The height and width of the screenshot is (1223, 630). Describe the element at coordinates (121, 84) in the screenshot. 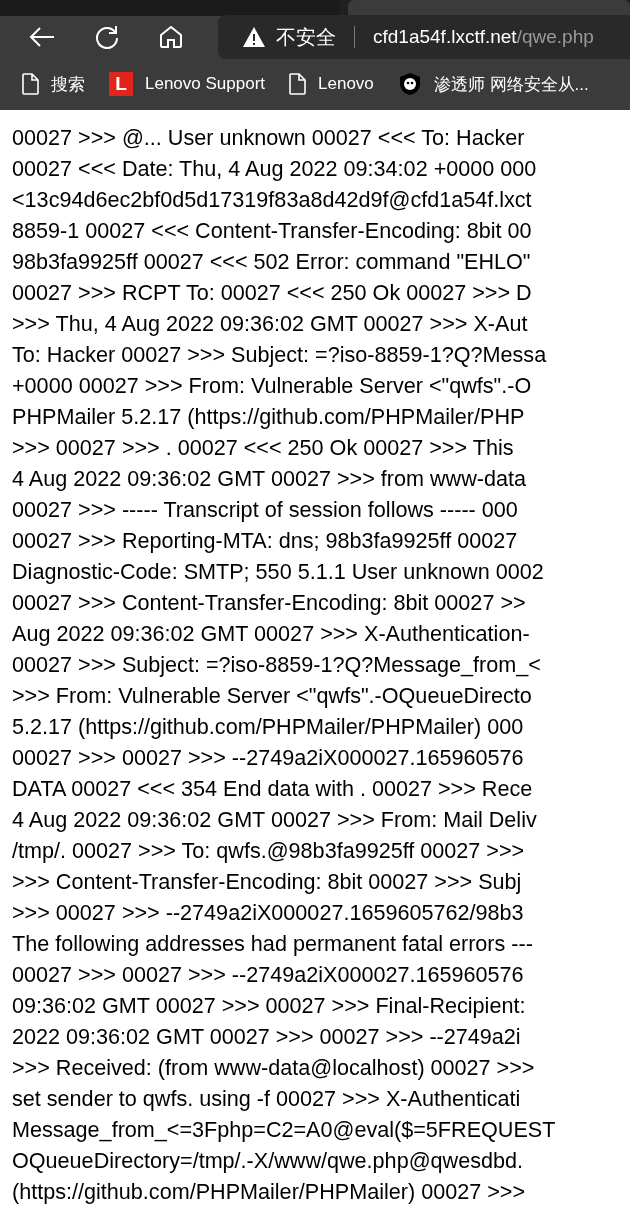

I see `site-logo-icon: L` at that location.